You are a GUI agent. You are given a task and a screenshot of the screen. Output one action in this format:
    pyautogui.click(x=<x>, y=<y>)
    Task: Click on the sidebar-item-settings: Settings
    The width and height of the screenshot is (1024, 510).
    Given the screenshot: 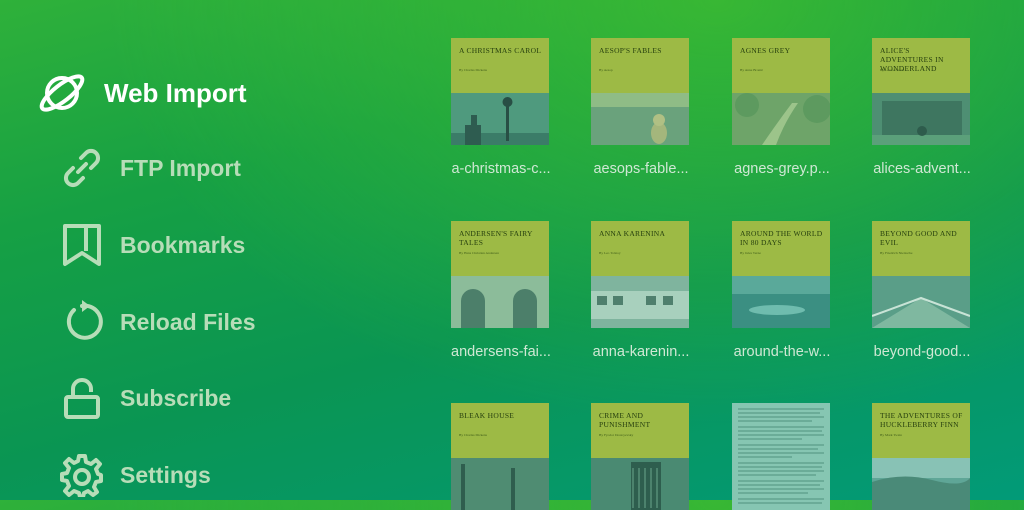 What is the action you would take?
    pyautogui.click(x=135, y=475)
    